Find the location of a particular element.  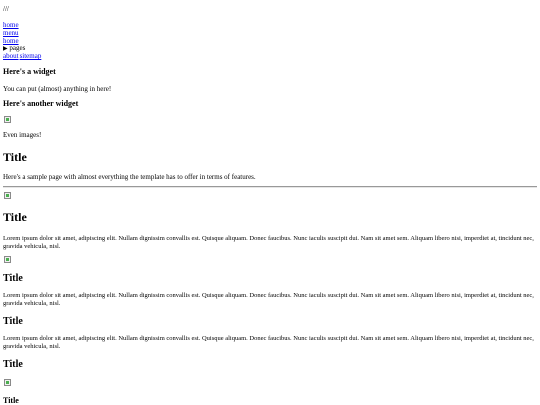

nav-link-about: about is located at coordinates (11, 56).